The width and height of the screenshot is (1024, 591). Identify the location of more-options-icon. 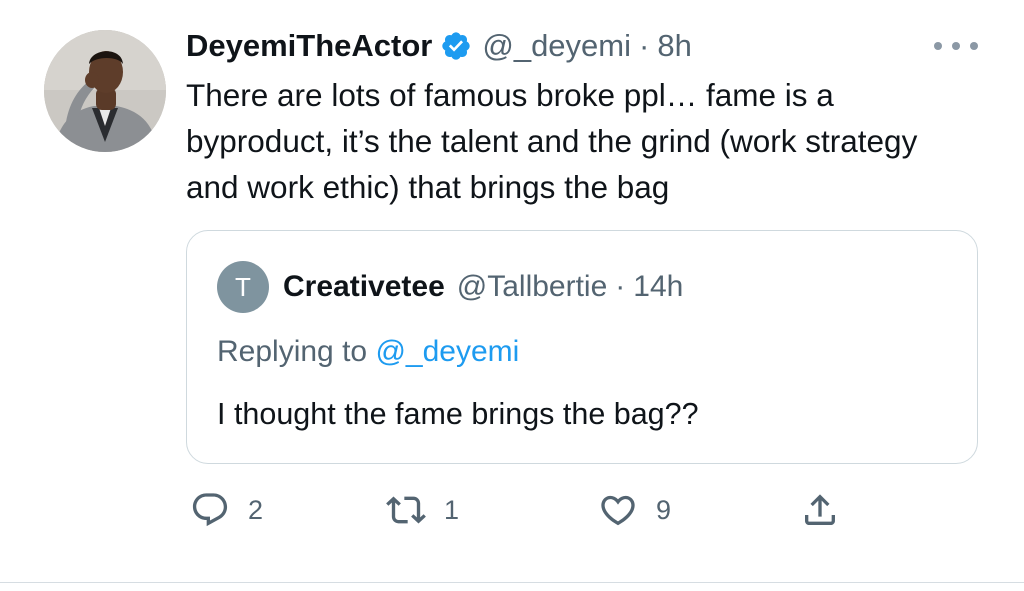
(956, 46).